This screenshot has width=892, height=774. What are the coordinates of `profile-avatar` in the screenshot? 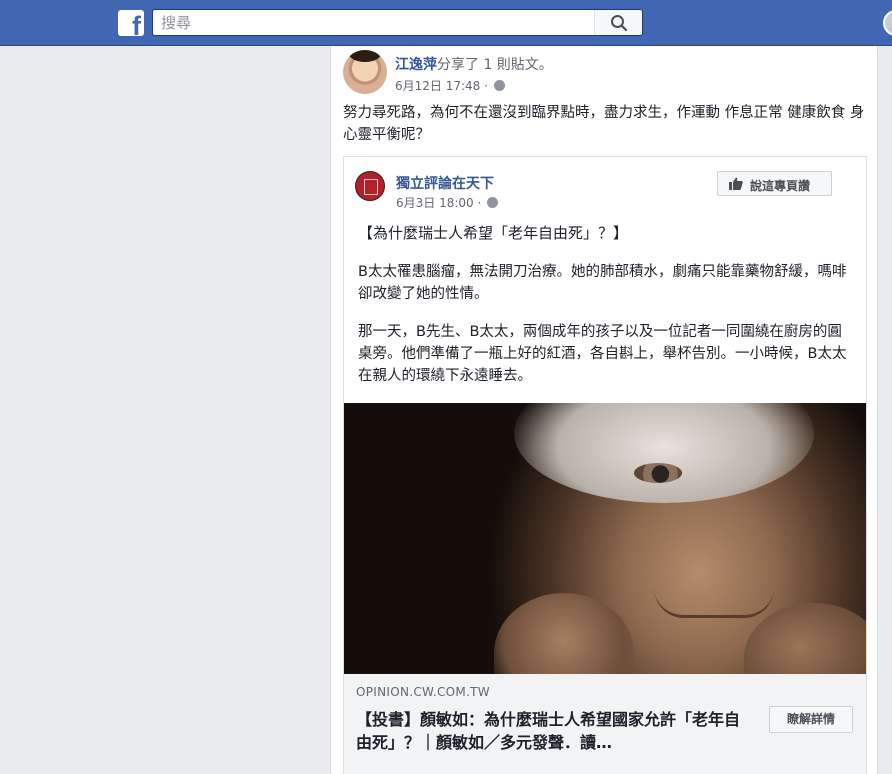 It's located at (887, 23).